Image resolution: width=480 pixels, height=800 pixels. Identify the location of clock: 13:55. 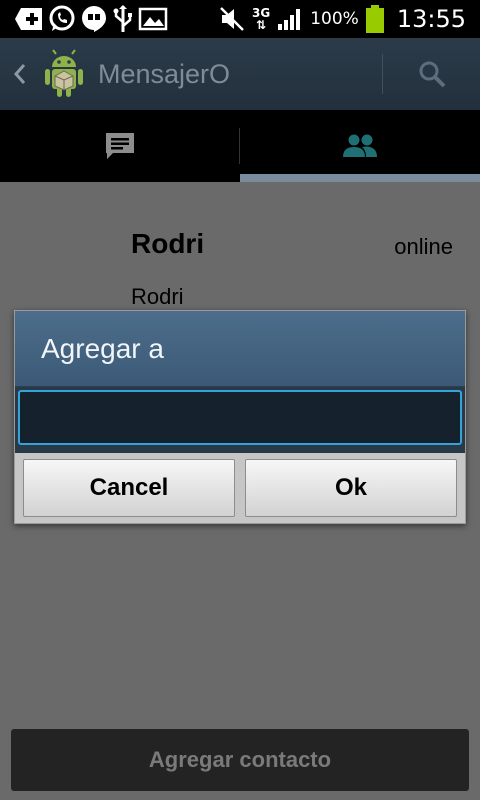
(431, 19).